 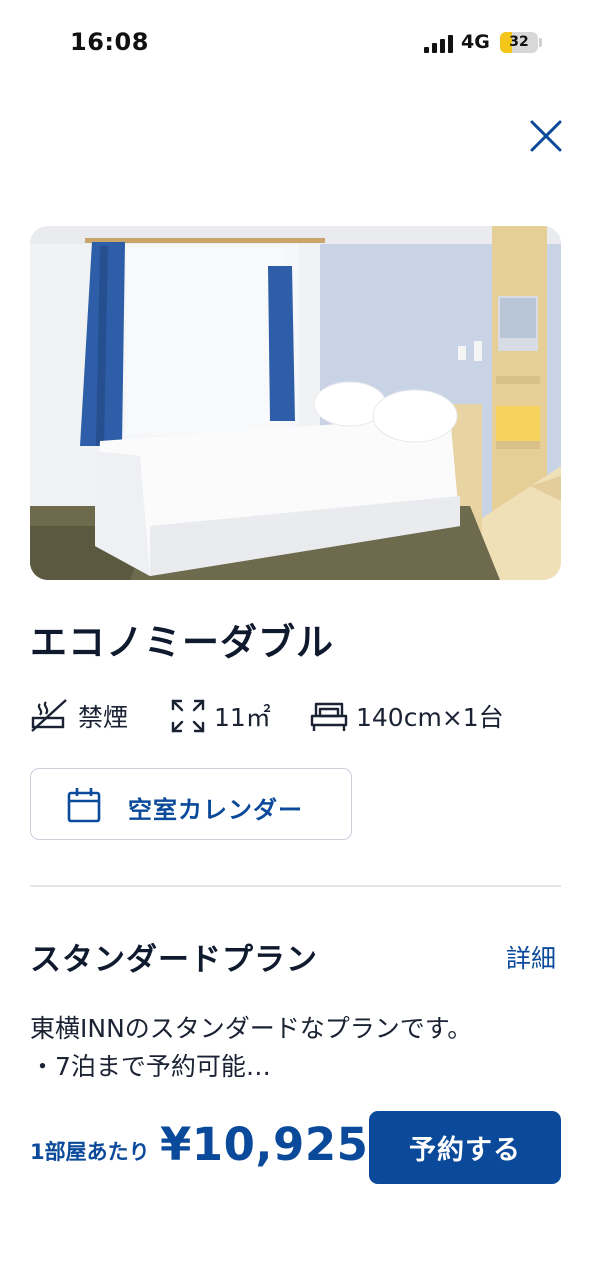 What do you see at coordinates (465, 1147) in the screenshot?
I see `reserve-button: 予約する` at bounding box center [465, 1147].